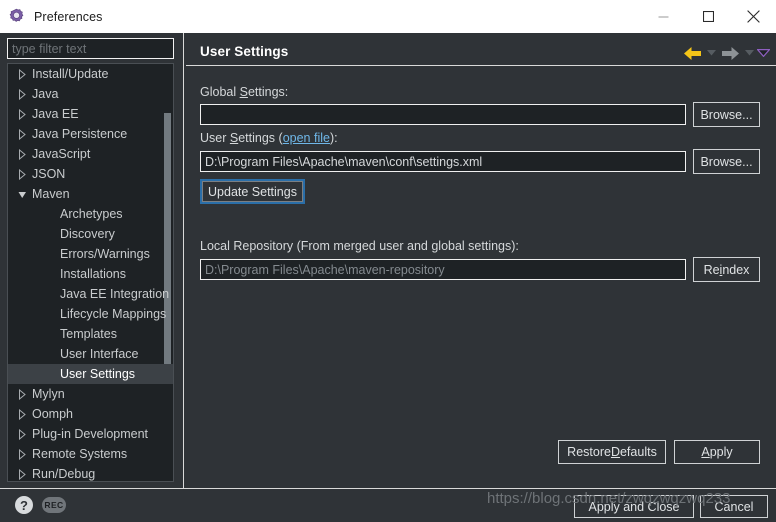  I want to click on sidebar-item-label: Installations, so click(93, 274).